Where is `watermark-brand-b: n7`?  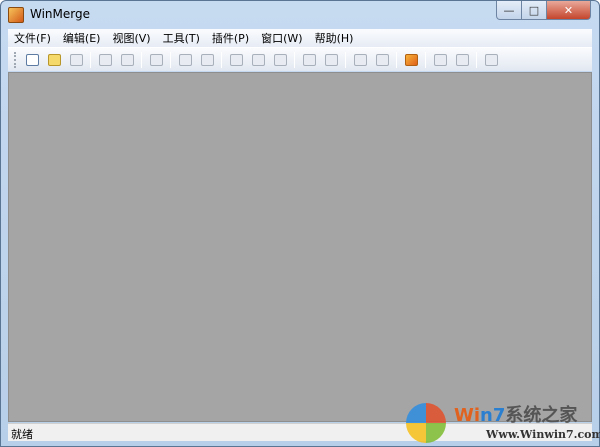 watermark-brand-b: n7 is located at coordinates (493, 415).